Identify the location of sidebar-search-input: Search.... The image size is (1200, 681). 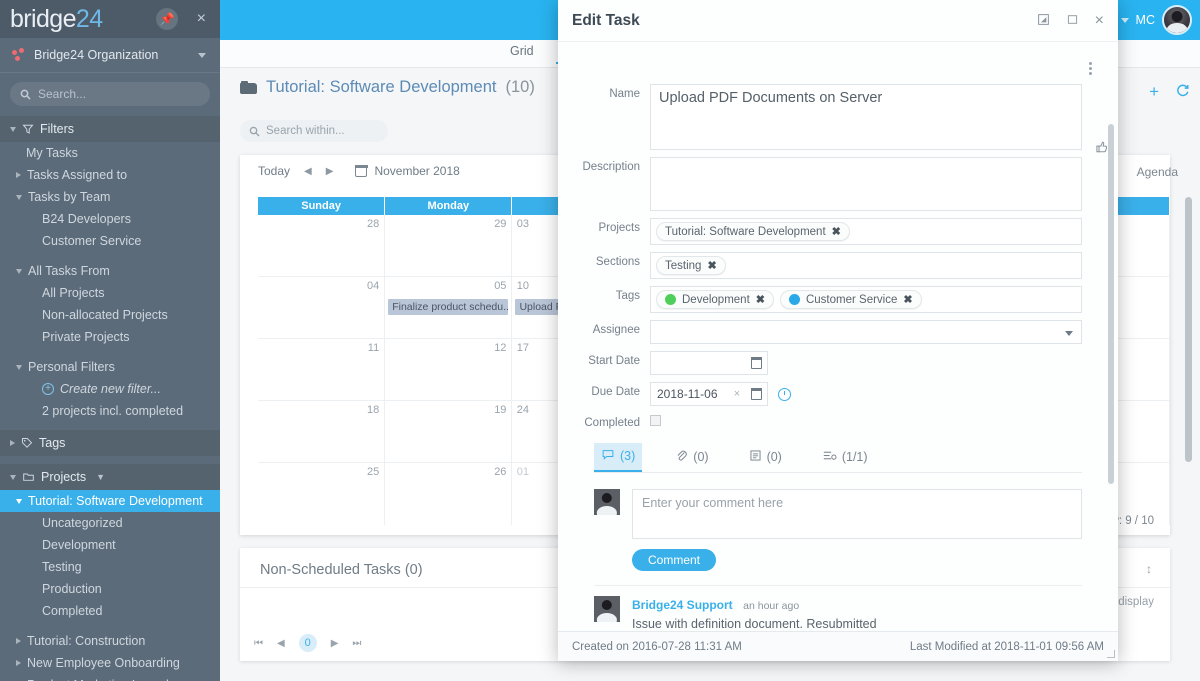
(110, 94).